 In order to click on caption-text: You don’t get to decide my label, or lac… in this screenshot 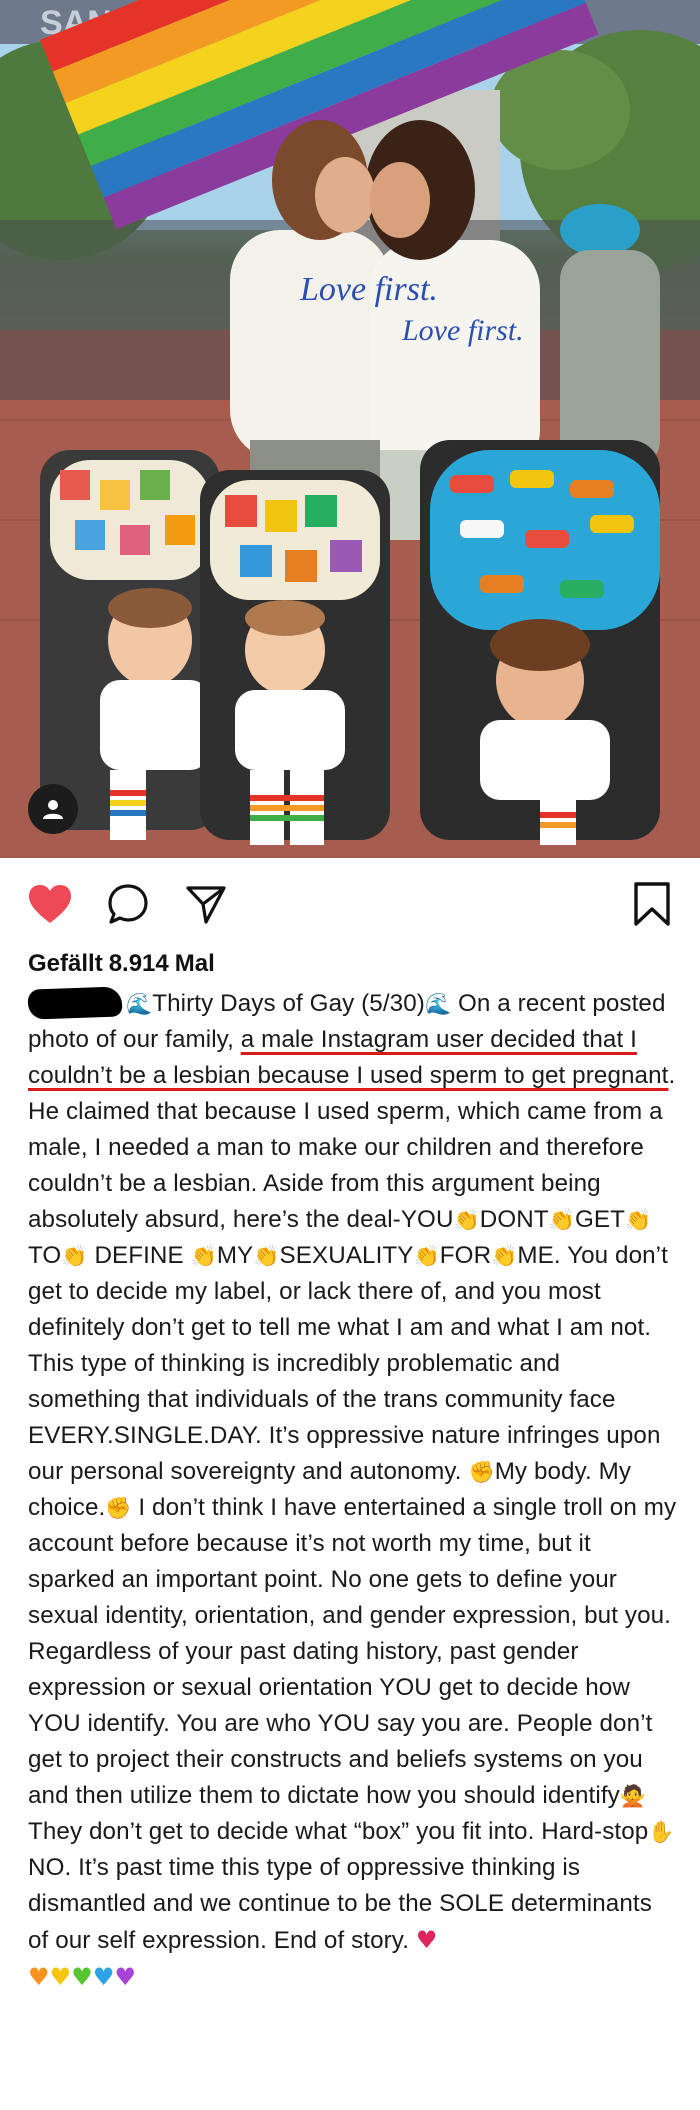, I will do `click(348, 1363)`.